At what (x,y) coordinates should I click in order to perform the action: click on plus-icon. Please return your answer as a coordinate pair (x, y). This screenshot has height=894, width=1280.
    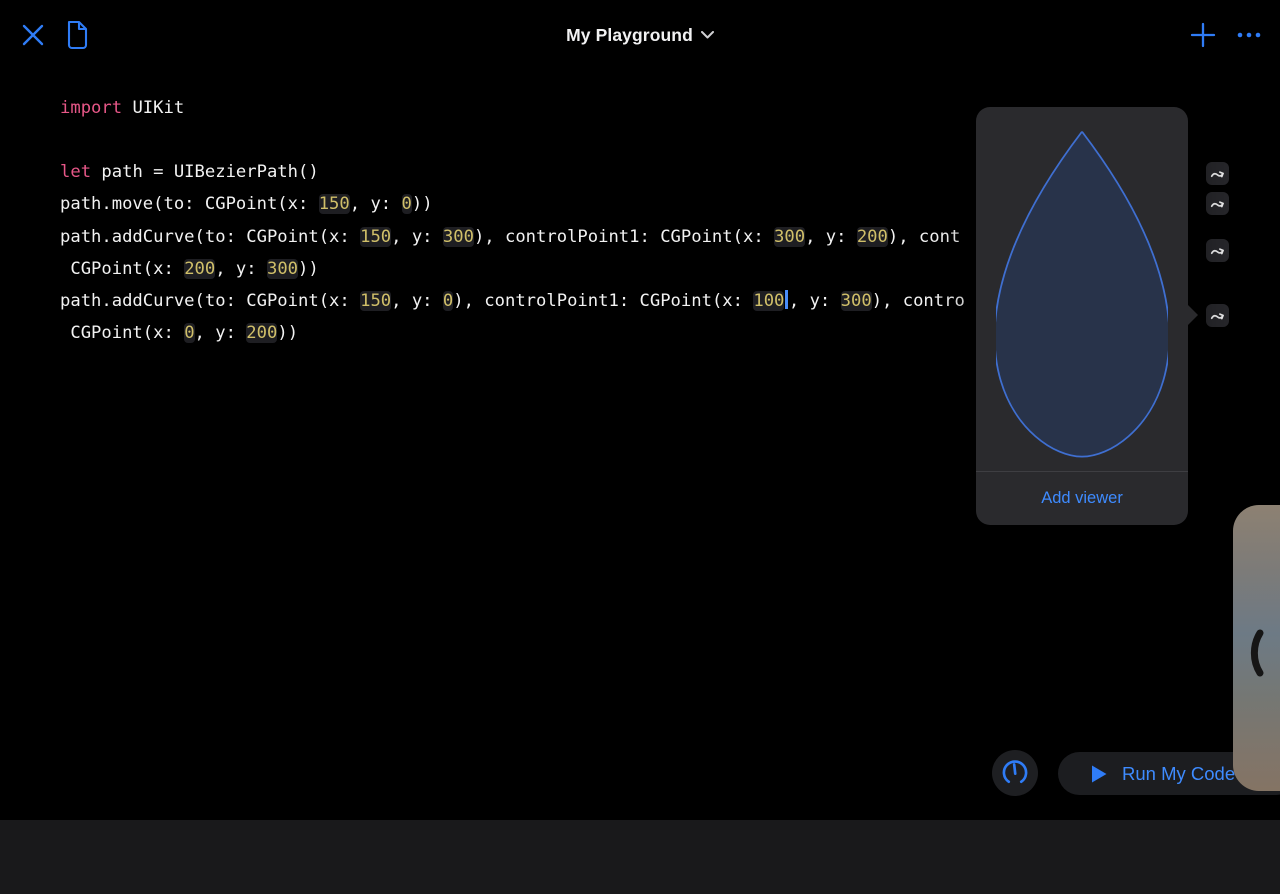
    Looking at the image, I should click on (1203, 35).